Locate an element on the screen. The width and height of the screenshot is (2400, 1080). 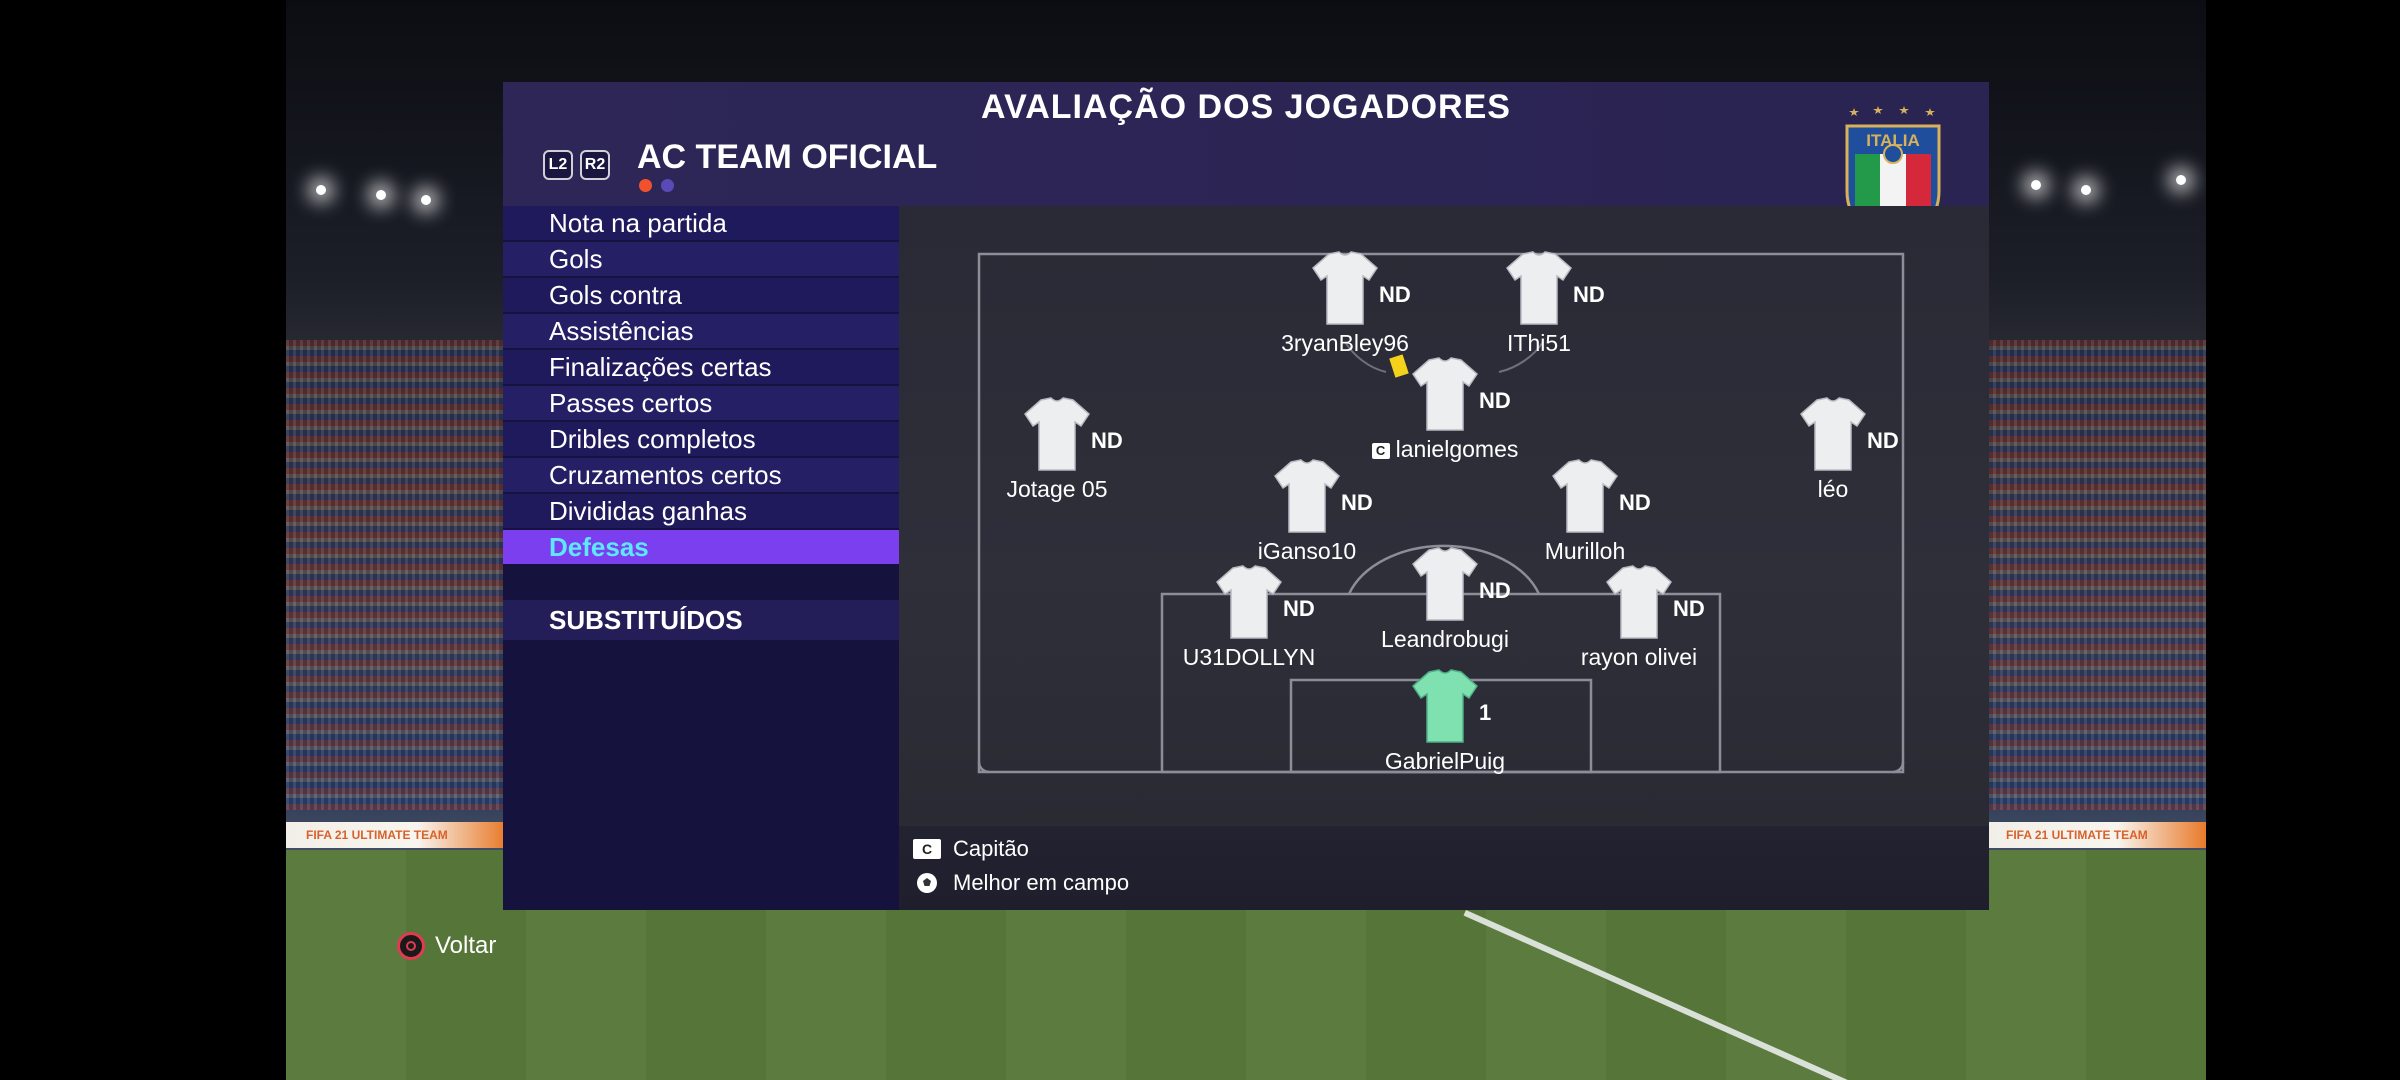
l2-button: L2 is located at coordinates (558, 165).